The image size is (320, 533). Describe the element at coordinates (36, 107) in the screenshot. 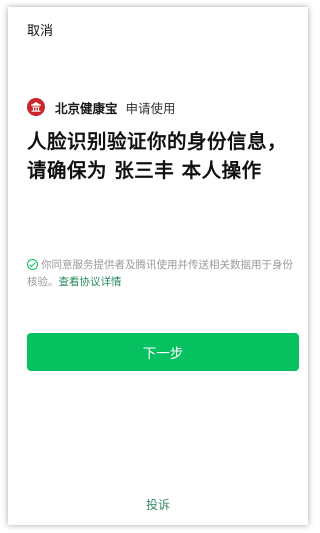

I see `temple-logo-icon` at that location.